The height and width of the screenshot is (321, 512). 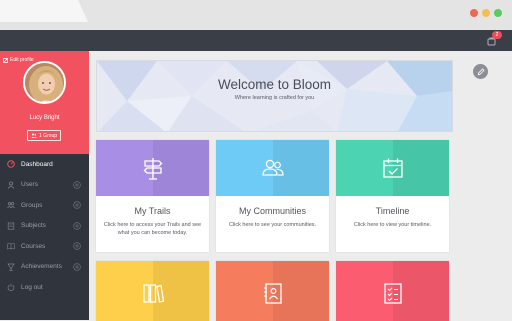 I want to click on books-icon, so click(x=153, y=293).